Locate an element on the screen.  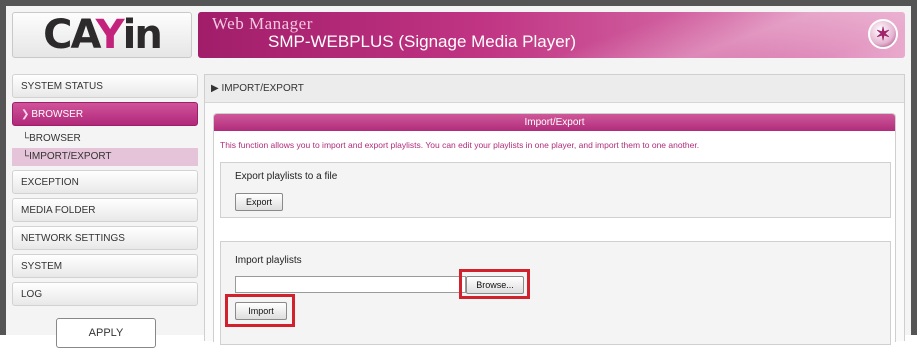
sidebar-item-system-status: SYSTEM STATUS is located at coordinates (105, 86).